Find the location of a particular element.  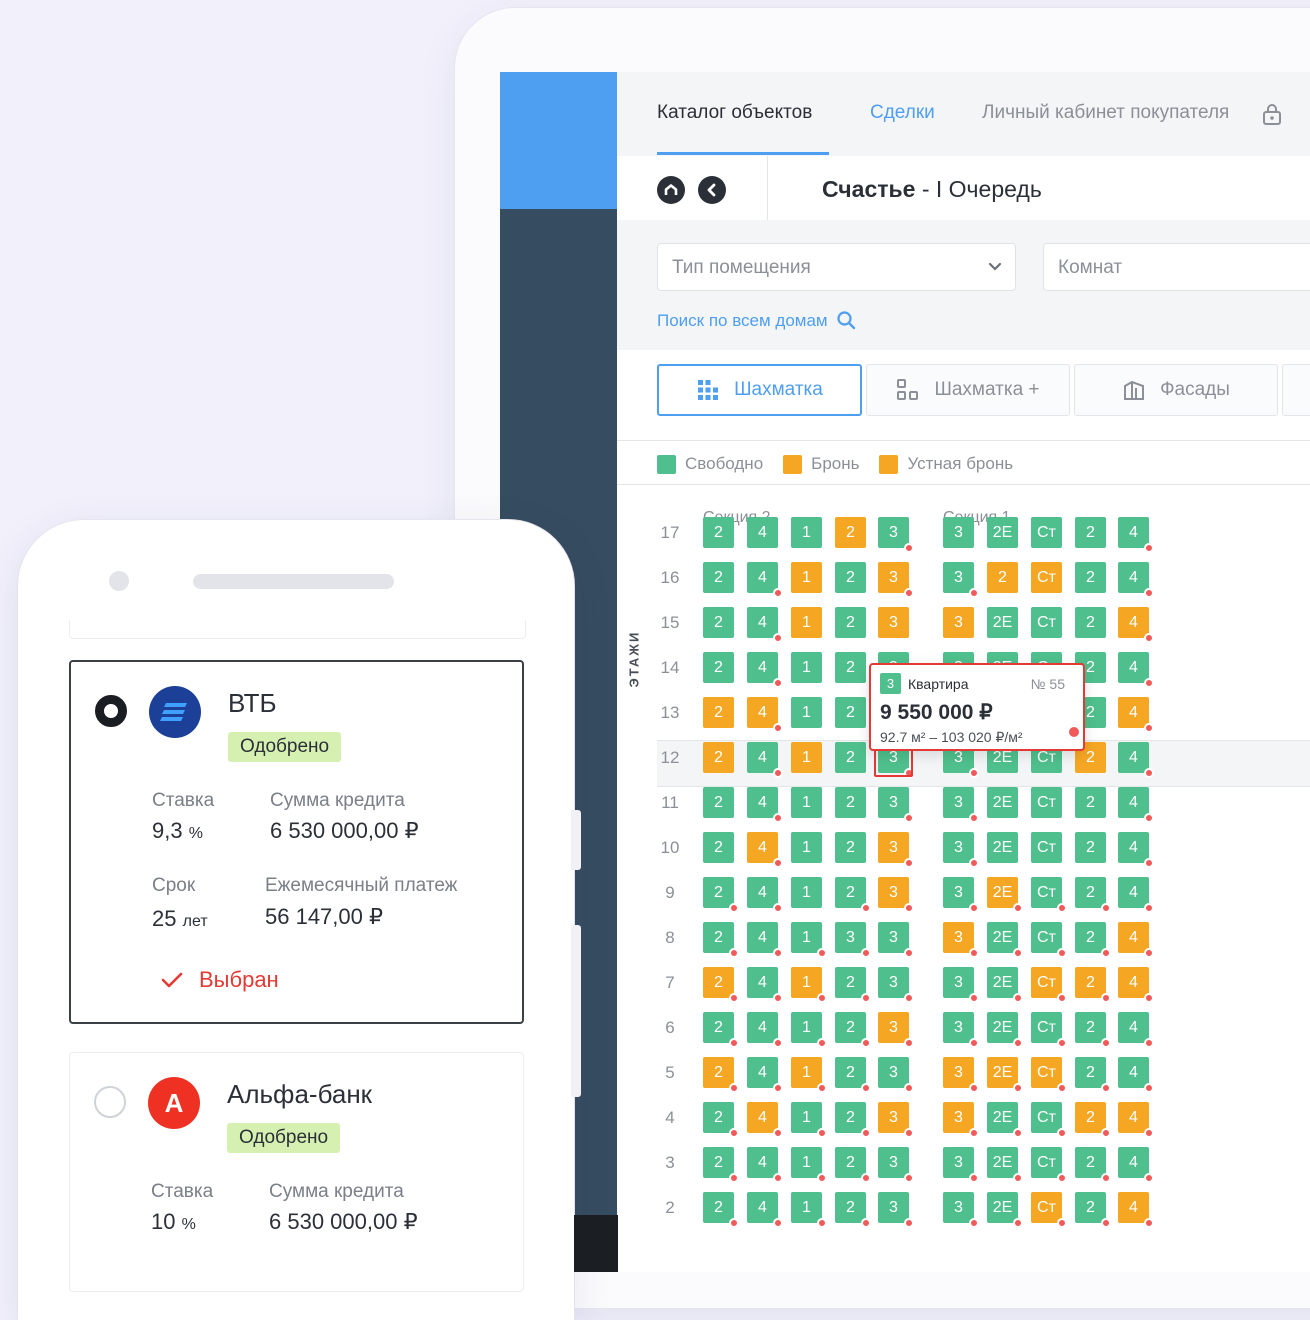

radio-unselected is located at coordinates (110, 1102).